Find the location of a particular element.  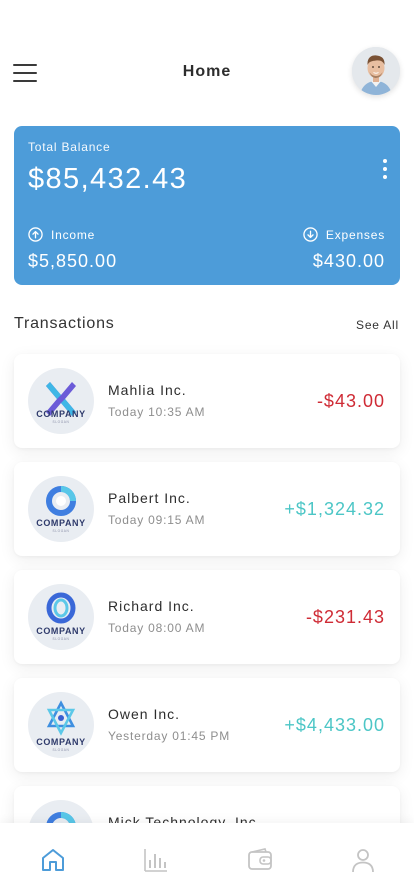

profile-icon is located at coordinates (363, 860).